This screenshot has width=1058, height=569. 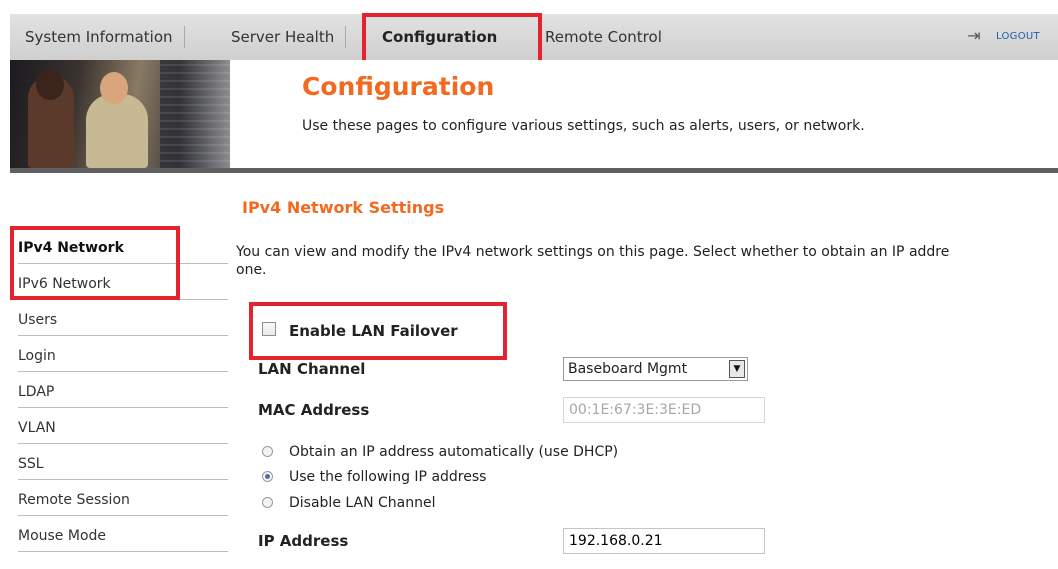 What do you see at coordinates (119, 536) in the screenshot?
I see `sidebar-item-mouse-mode: Mouse Mode` at bounding box center [119, 536].